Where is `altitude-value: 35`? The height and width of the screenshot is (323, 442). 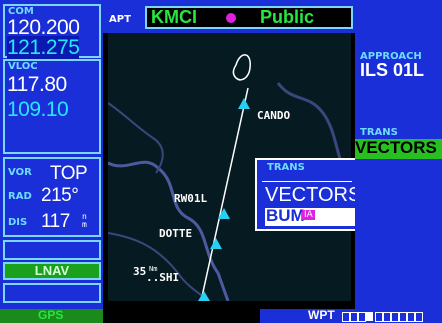 altitude-value: 35 is located at coordinates (140, 271).